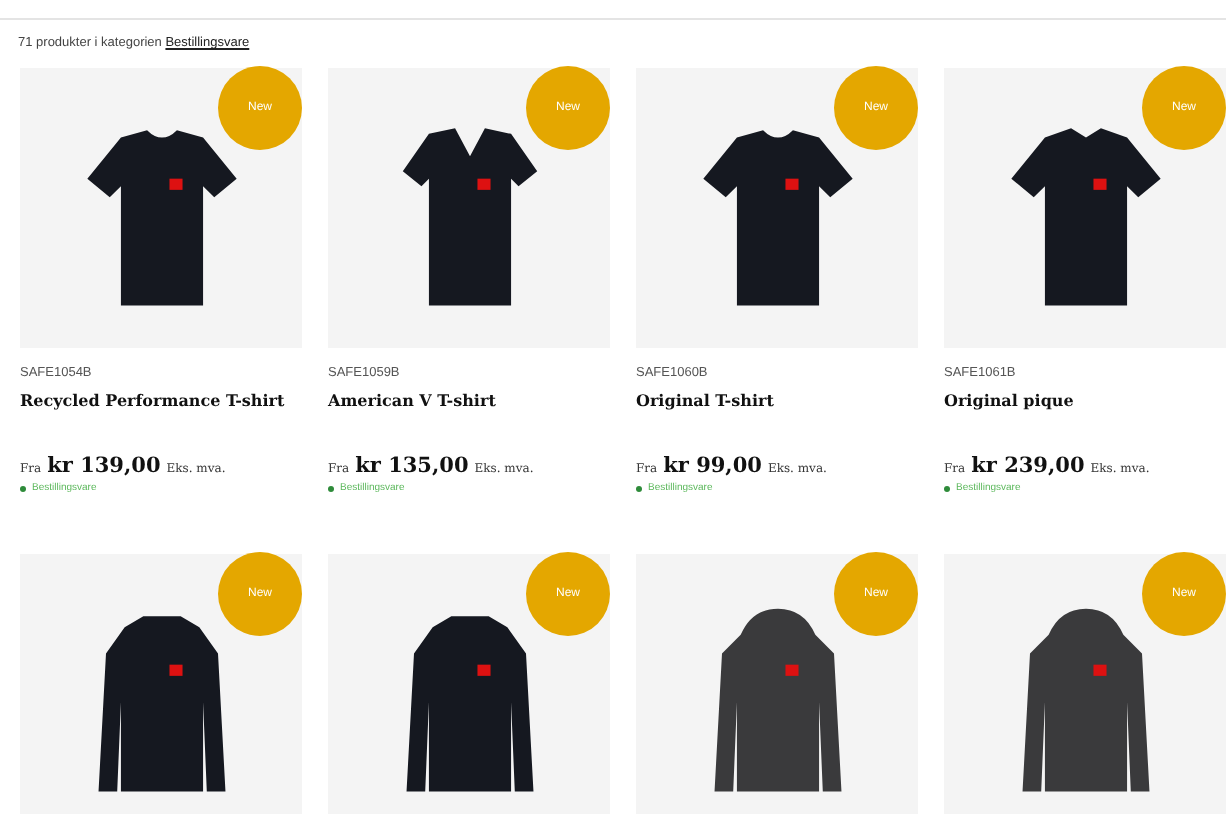 The image size is (1226, 814). Describe the element at coordinates (712, 466) in the screenshot. I see `price-amount: kr 99,00` at that location.